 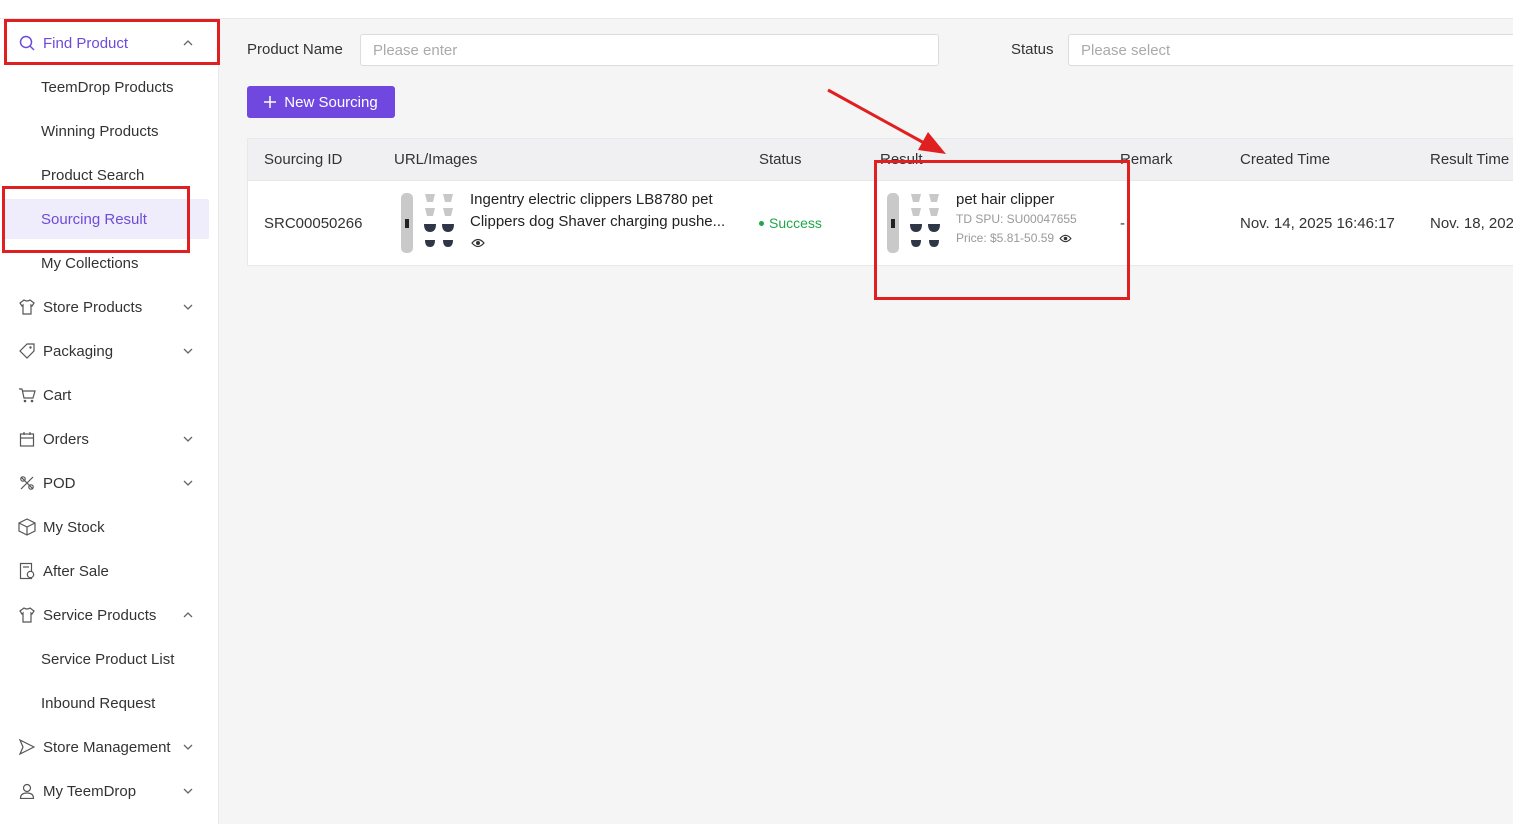 What do you see at coordinates (27, 395) in the screenshot?
I see `cart-icon` at bounding box center [27, 395].